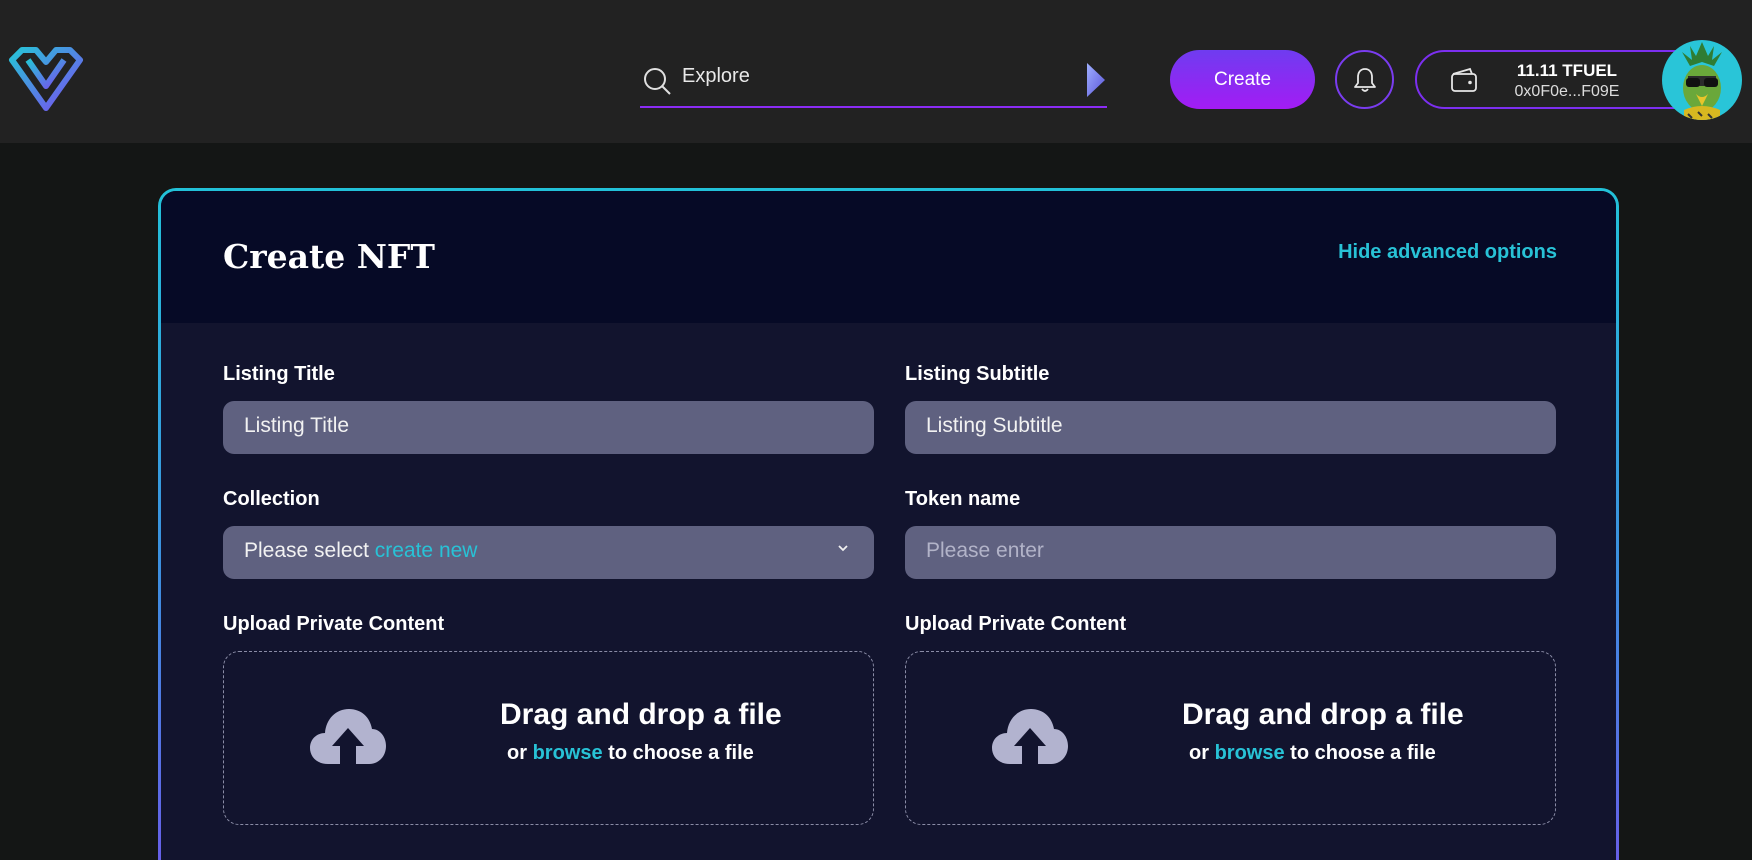 The height and width of the screenshot is (860, 1752). I want to click on listing-subtitle-label: Listing Subtitle, so click(977, 374).